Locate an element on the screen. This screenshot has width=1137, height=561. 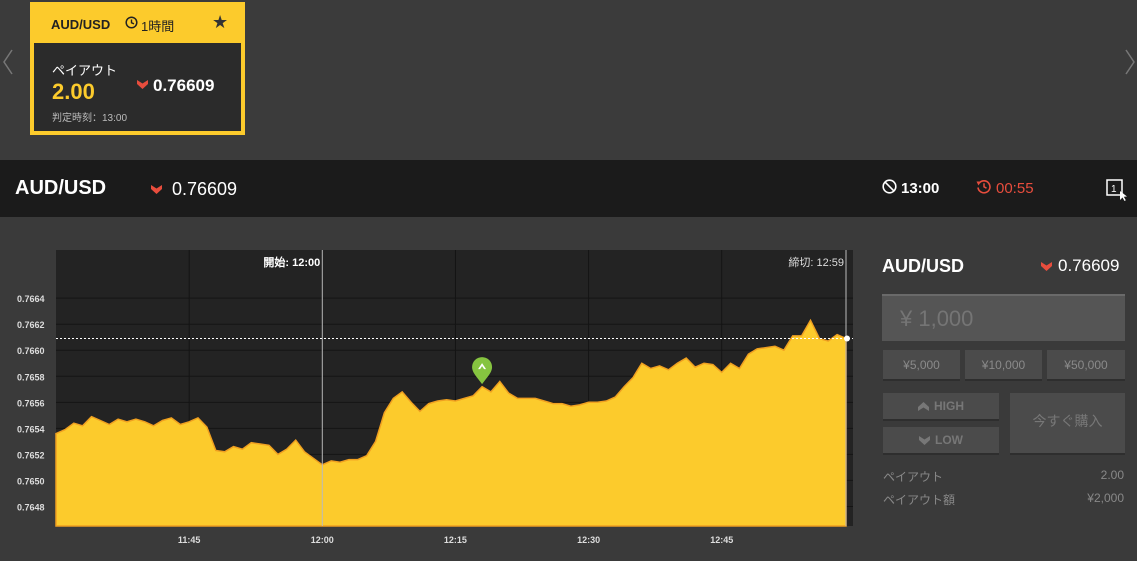
carousel-prev-button is located at coordinates (8, 62).